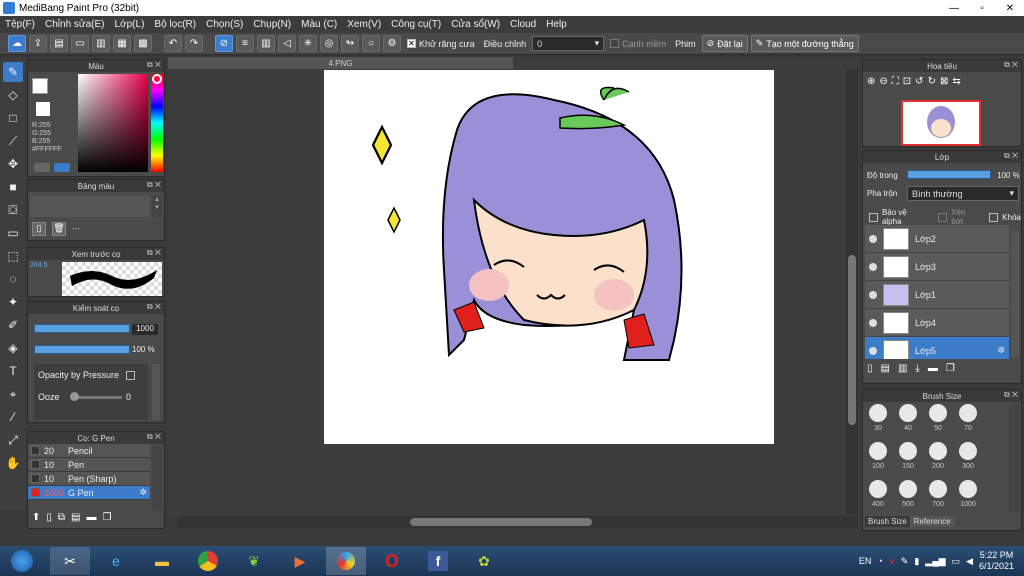  Describe the element at coordinates (956, 81) in the screenshot. I see `flip-icon: ⇆` at that location.